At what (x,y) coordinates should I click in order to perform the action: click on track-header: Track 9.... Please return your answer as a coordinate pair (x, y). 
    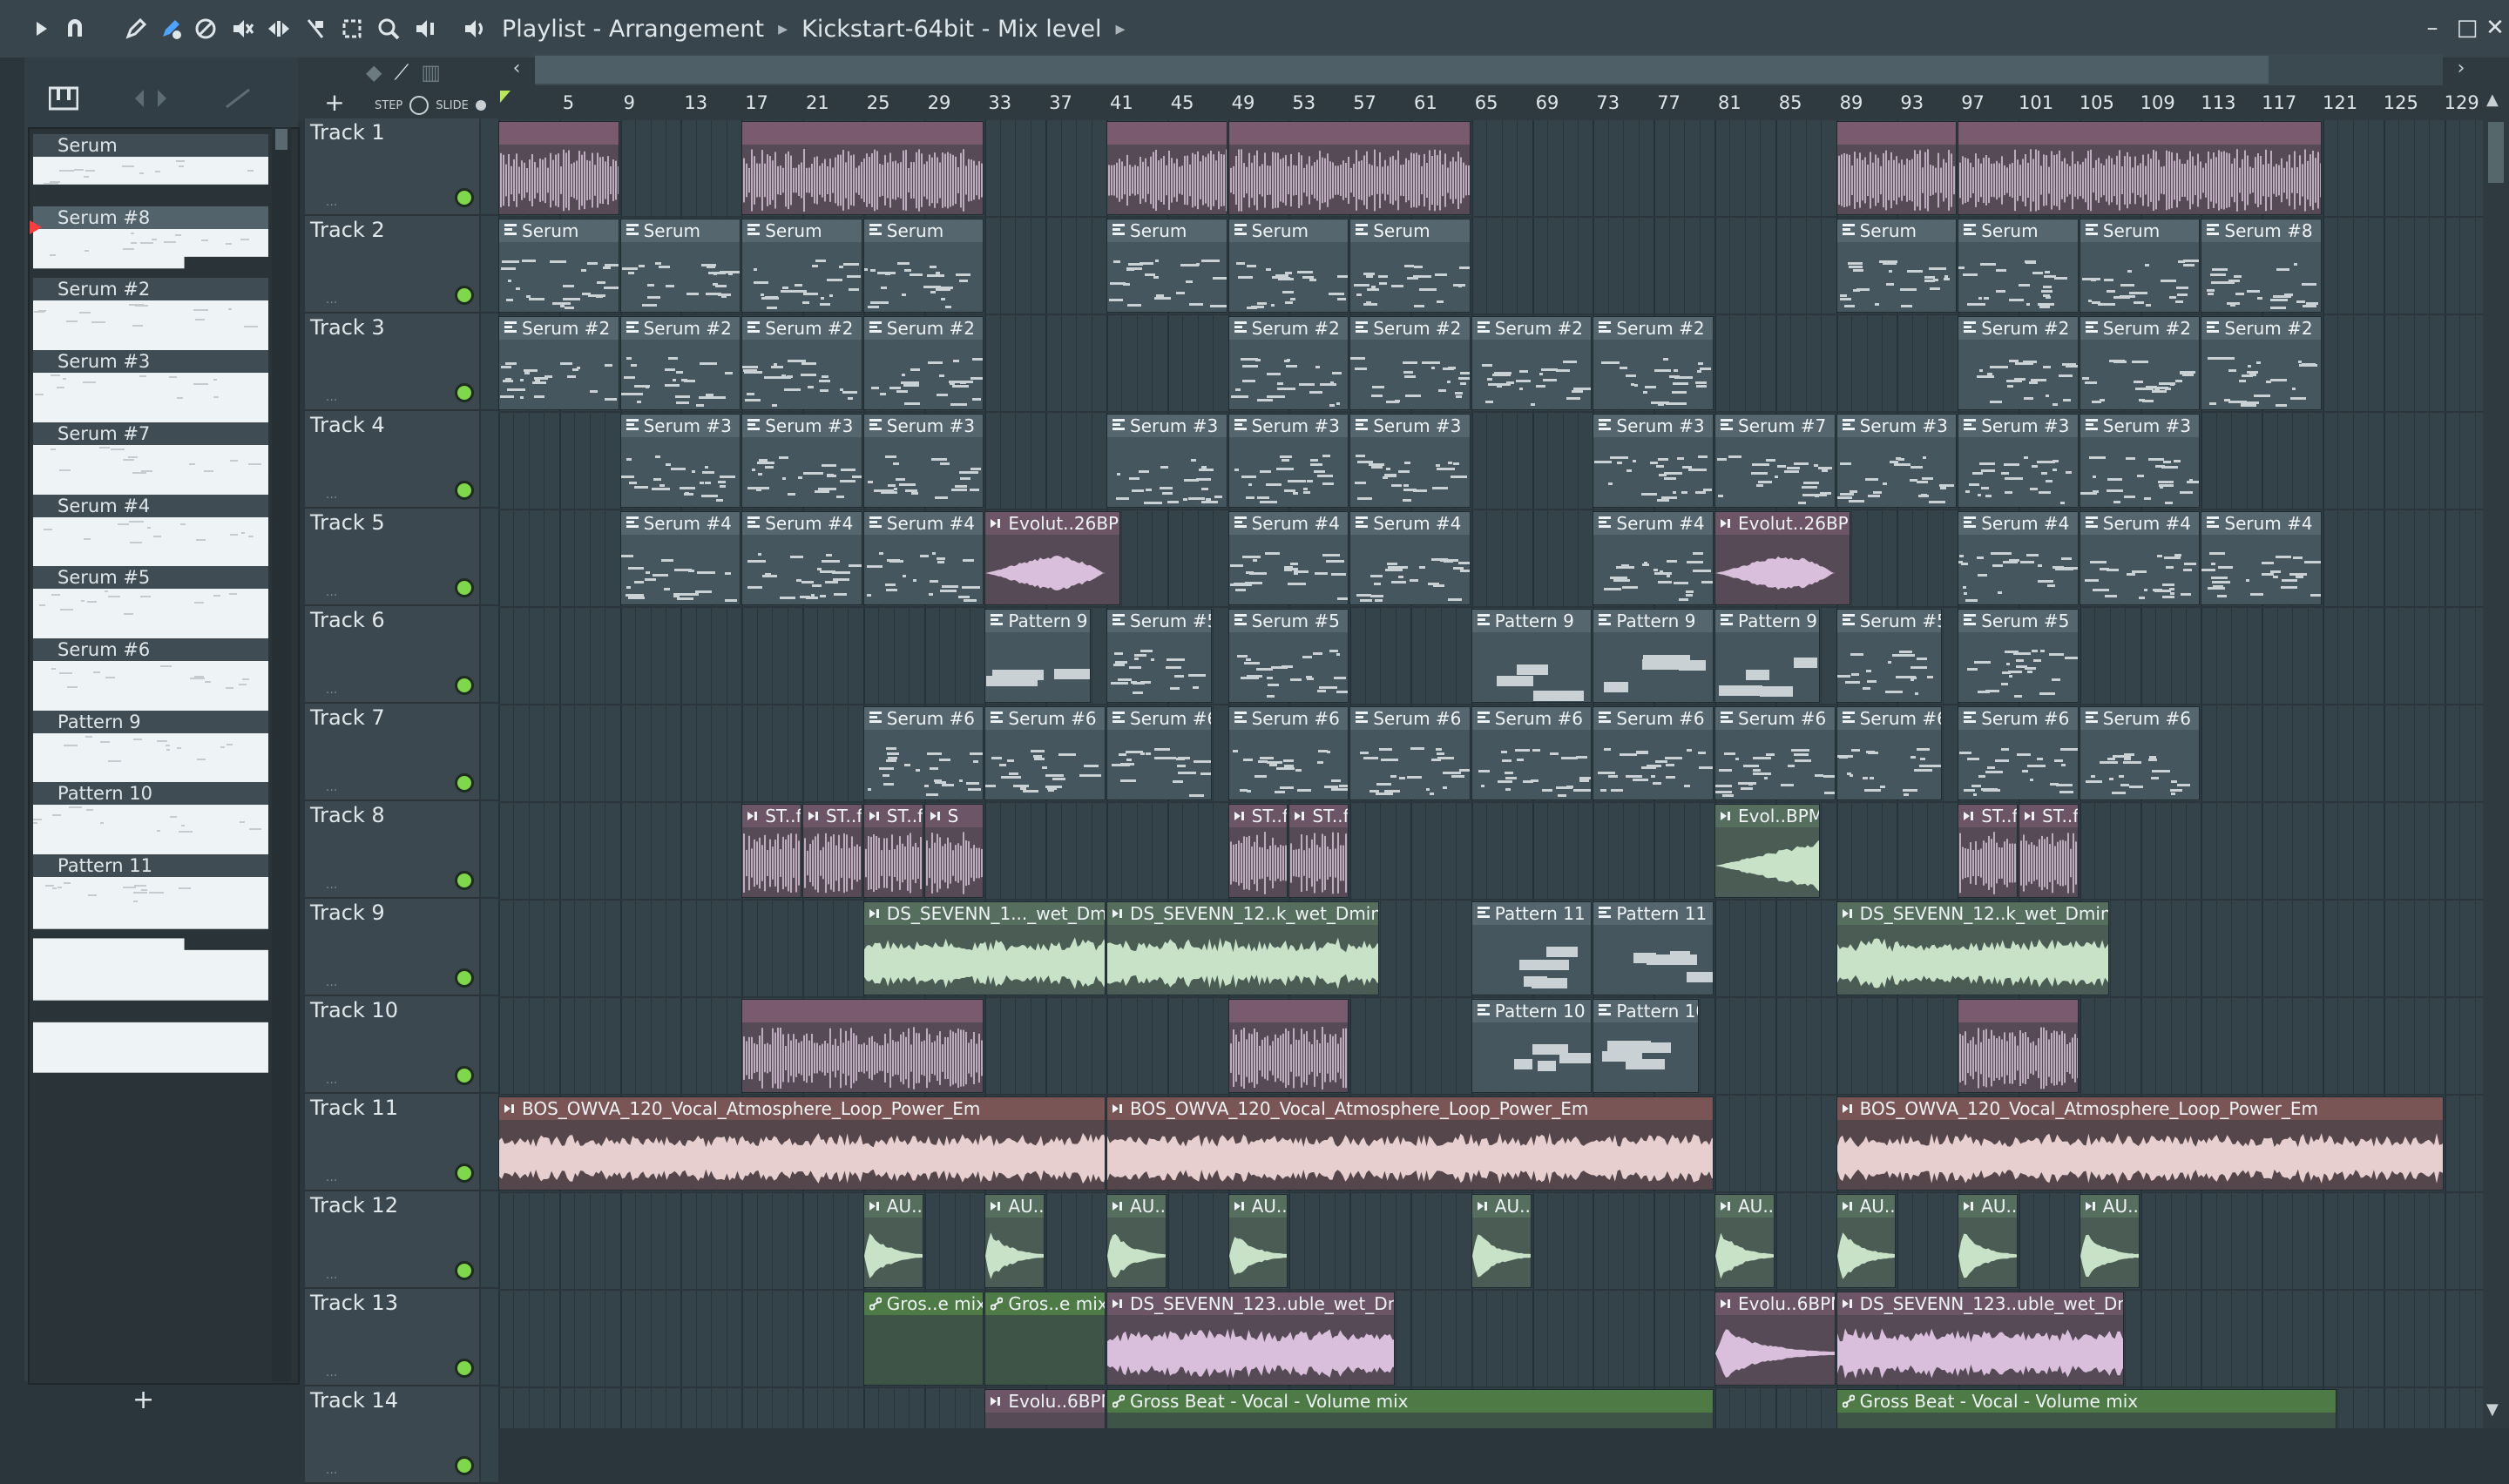
    Looking at the image, I should click on (392, 947).